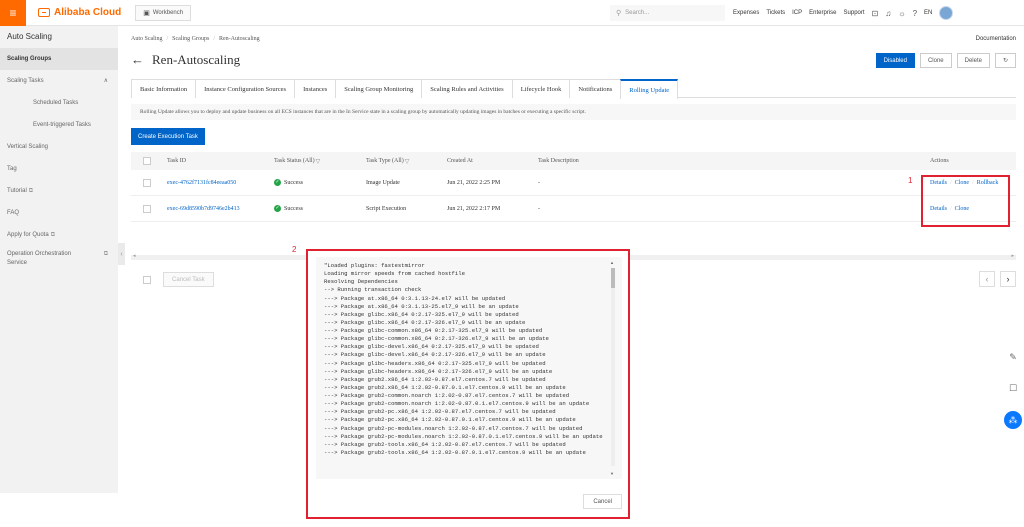 This screenshot has width=1024, height=527. Describe the element at coordinates (13, 13) in the screenshot. I see `hamburger-icon: ≡` at that location.